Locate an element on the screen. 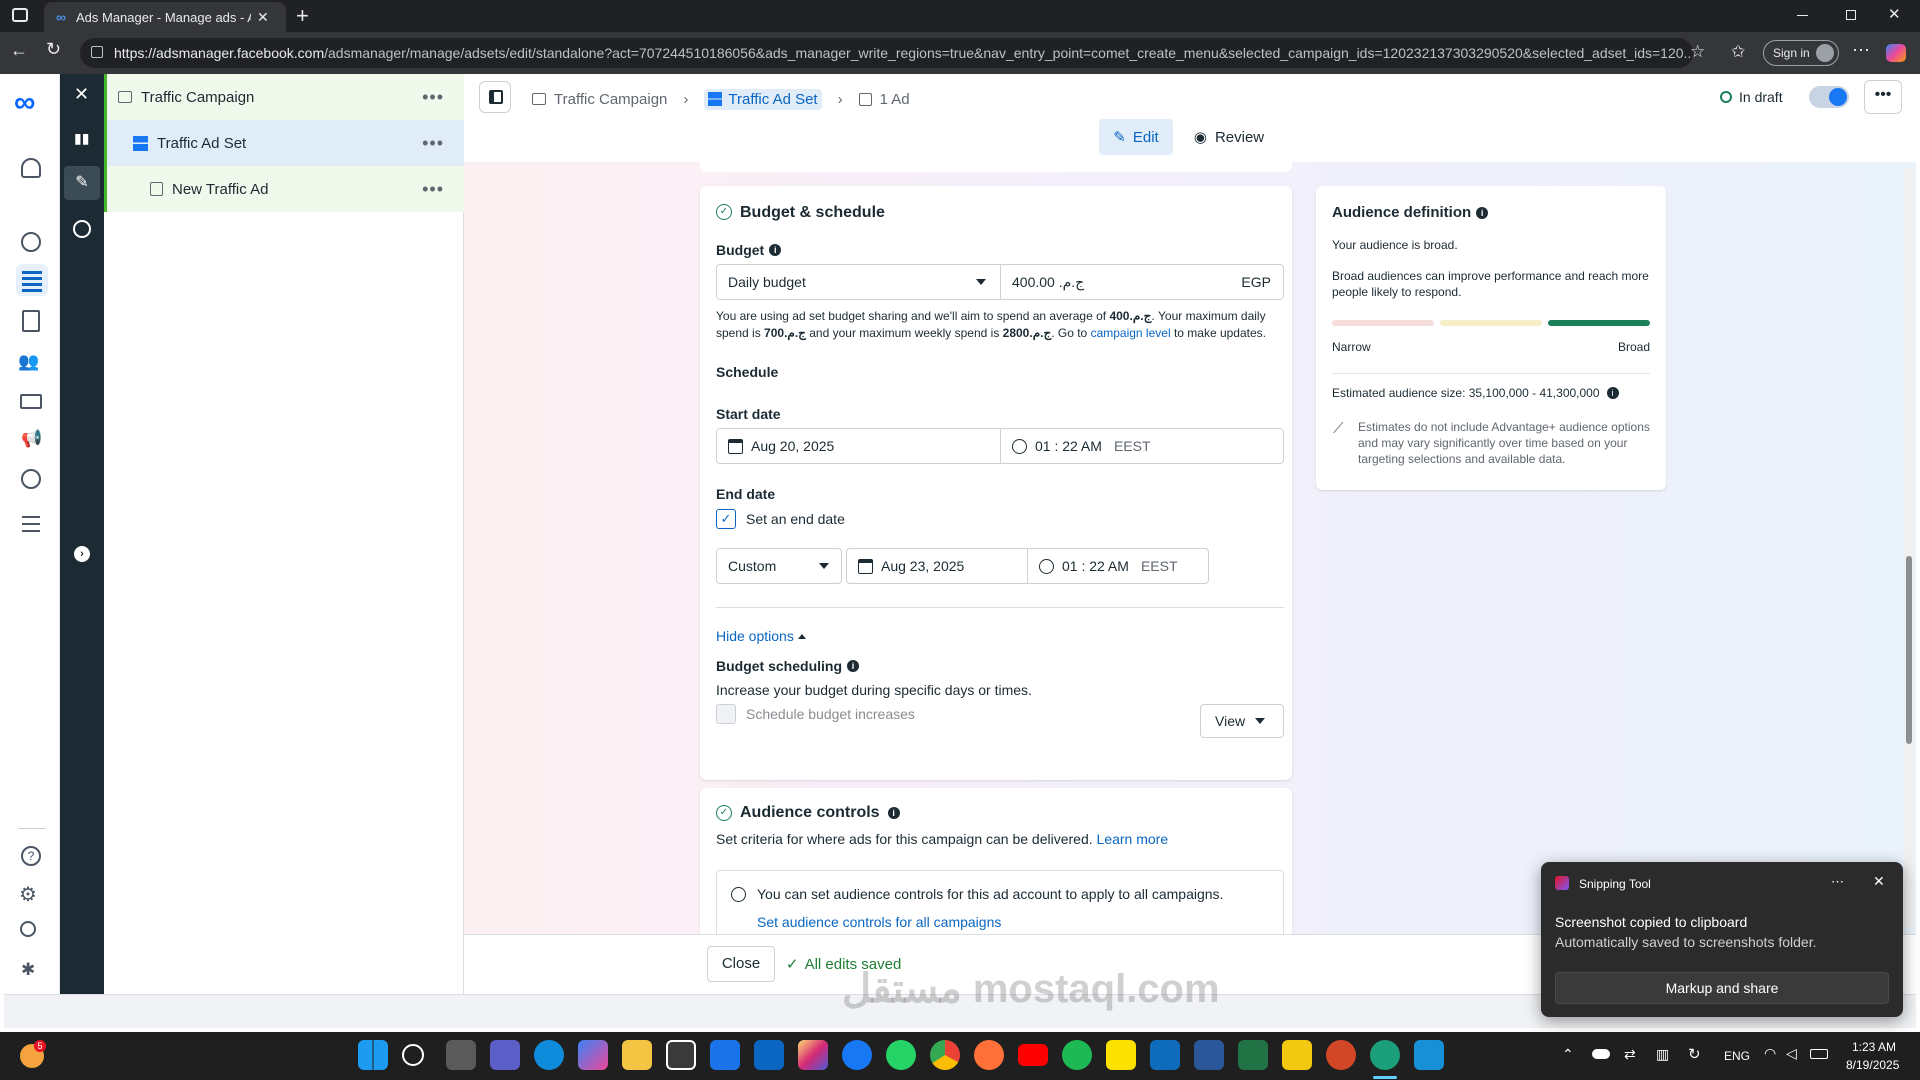 This screenshot has width=1920, height=1080. markup-share-button: Markup and share is located at coordinates (1722, 988).